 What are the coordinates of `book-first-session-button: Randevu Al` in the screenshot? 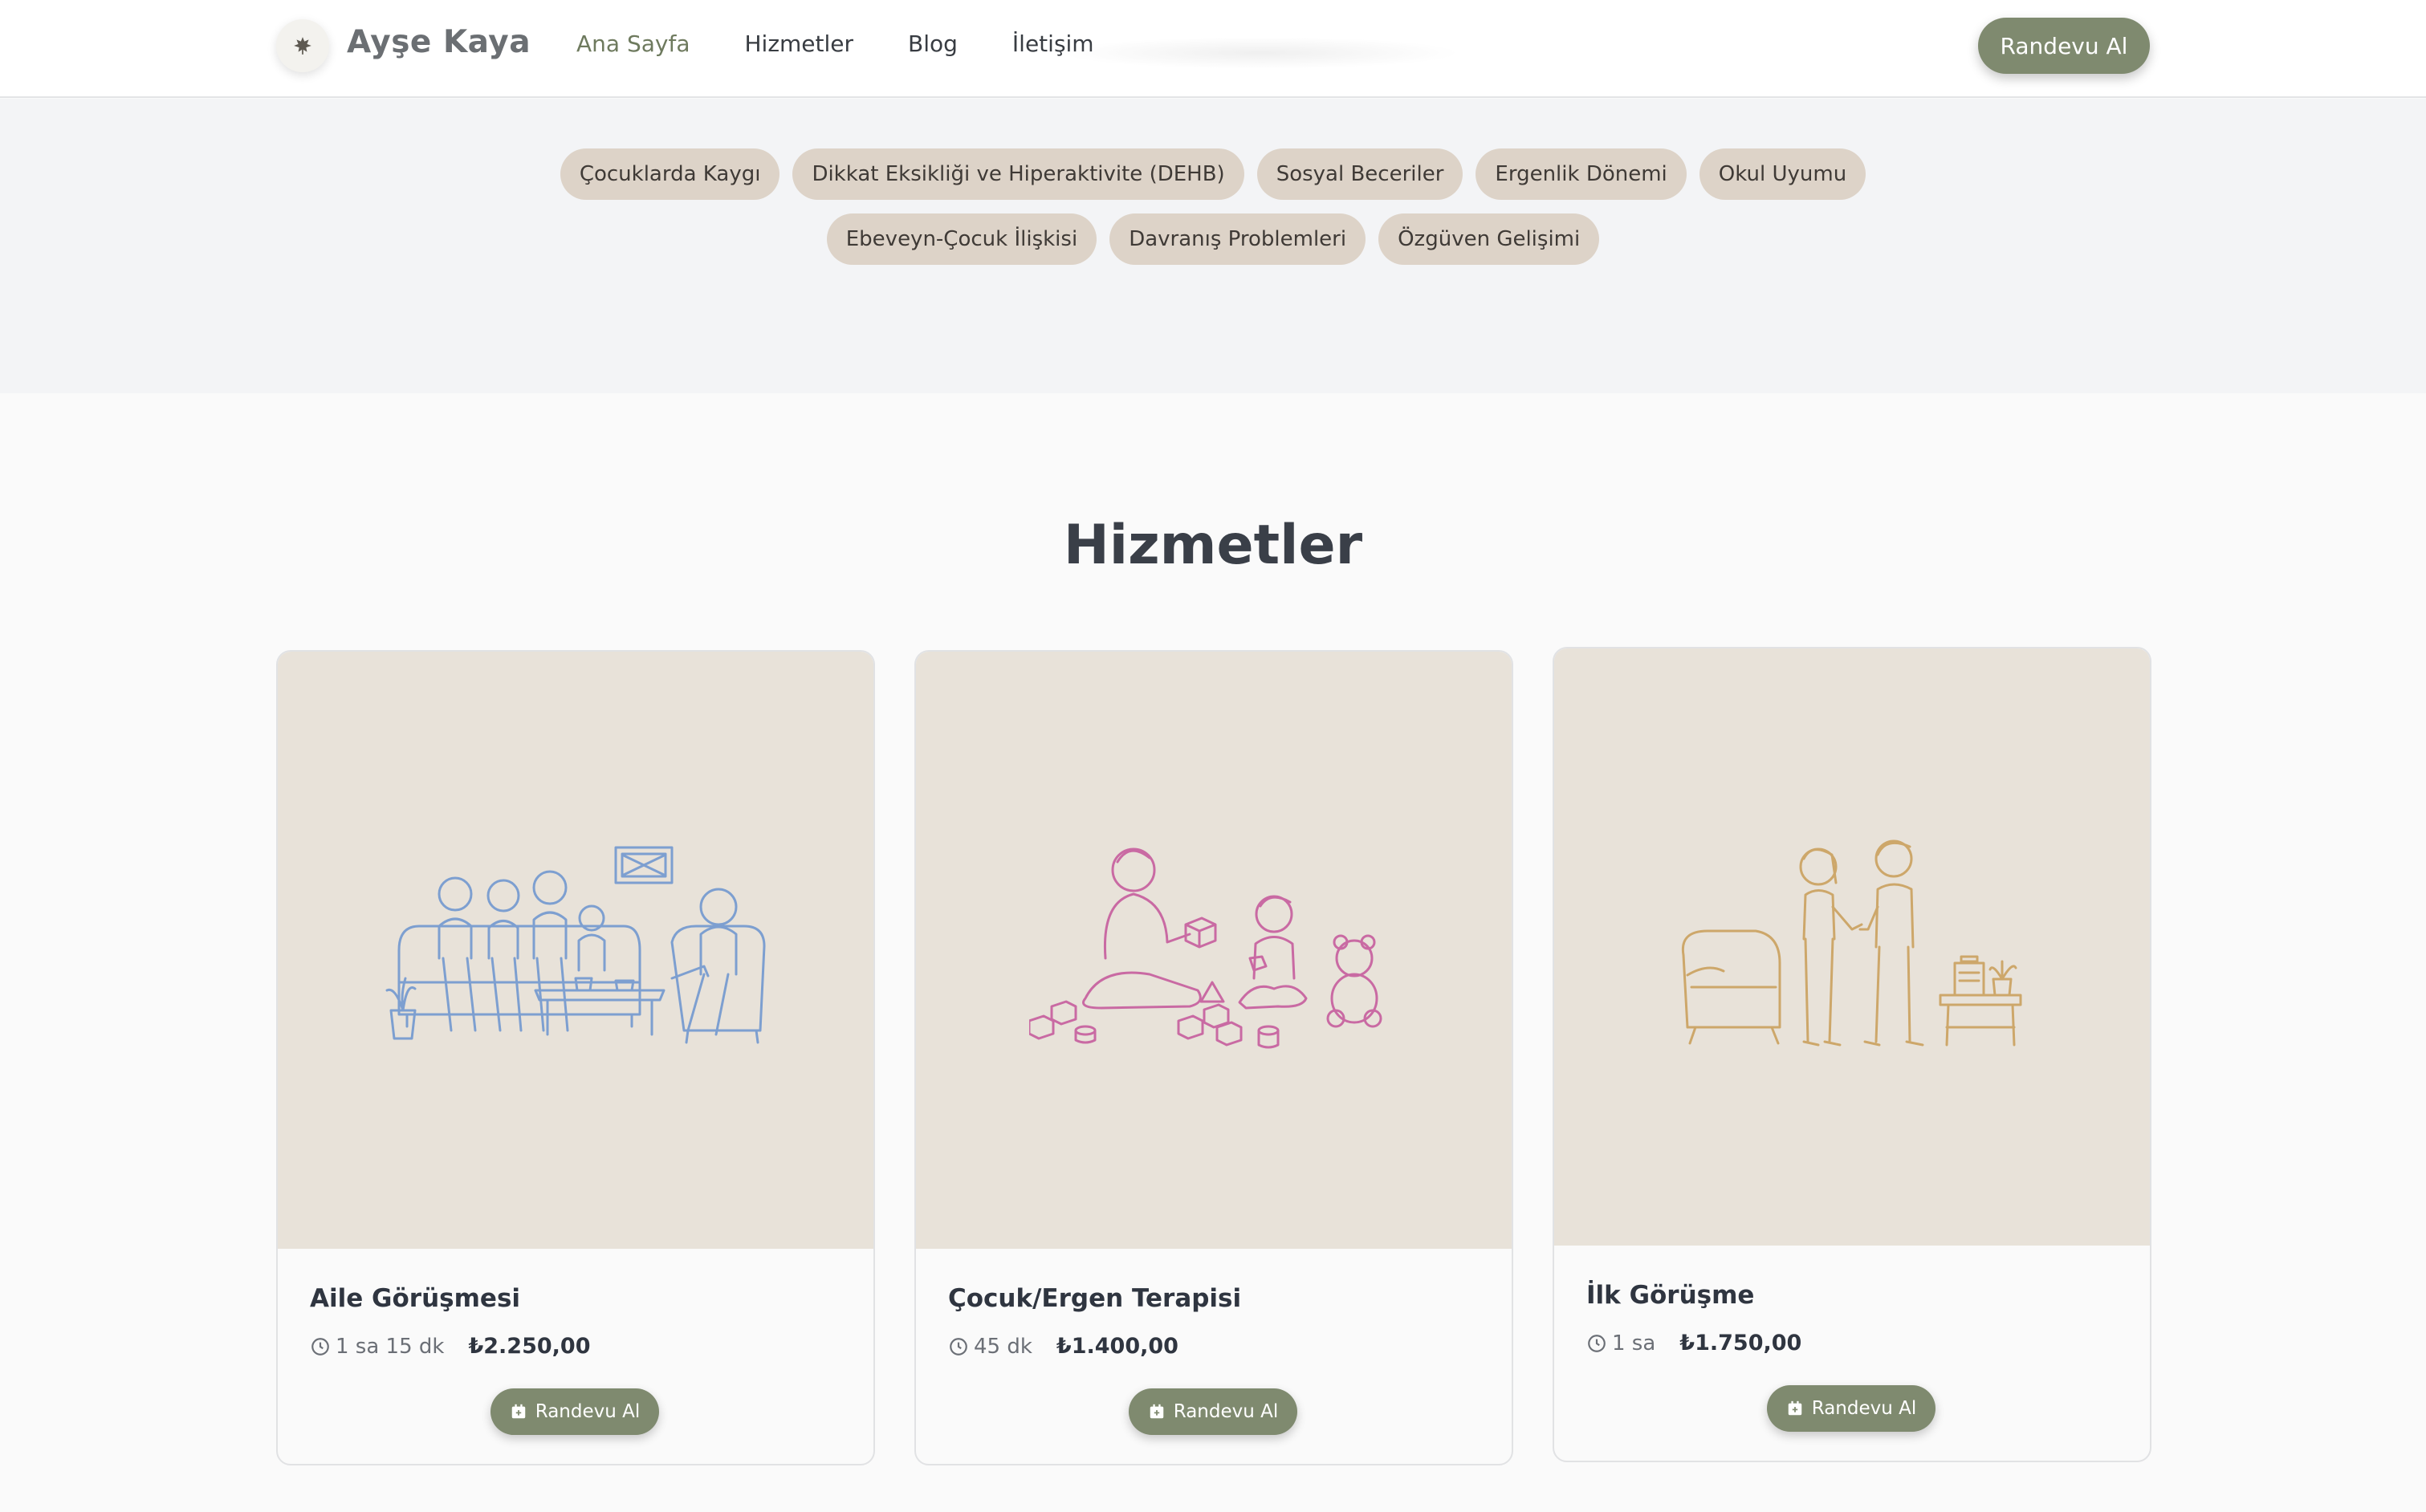 It's located at (1851, 1408).